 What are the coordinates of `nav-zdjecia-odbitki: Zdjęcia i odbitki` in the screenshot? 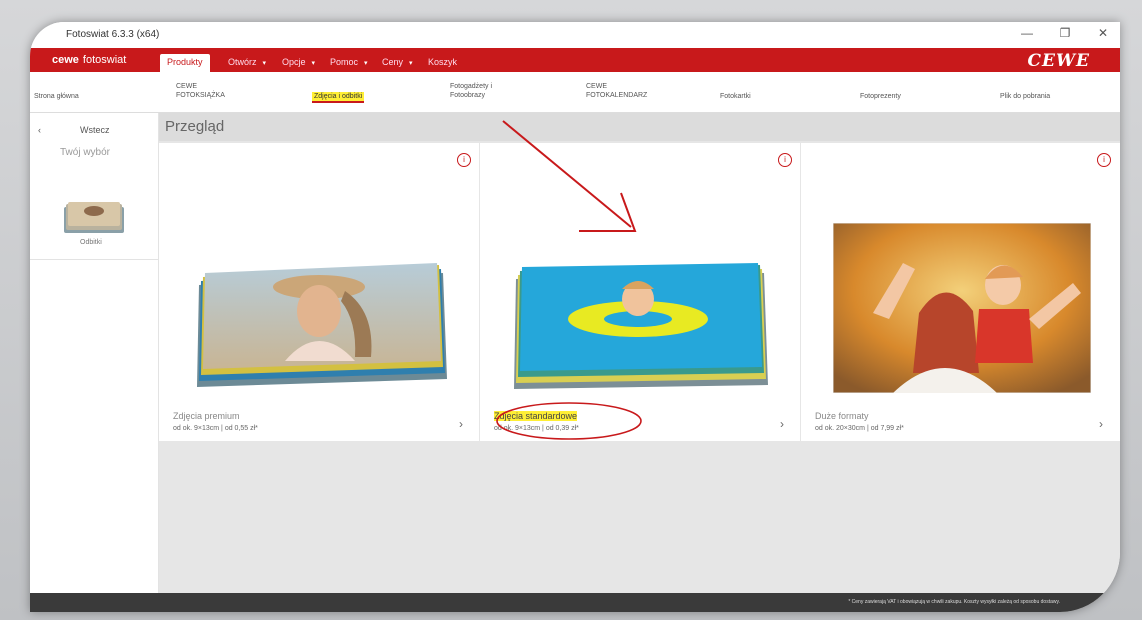 It's located at (338, 97).